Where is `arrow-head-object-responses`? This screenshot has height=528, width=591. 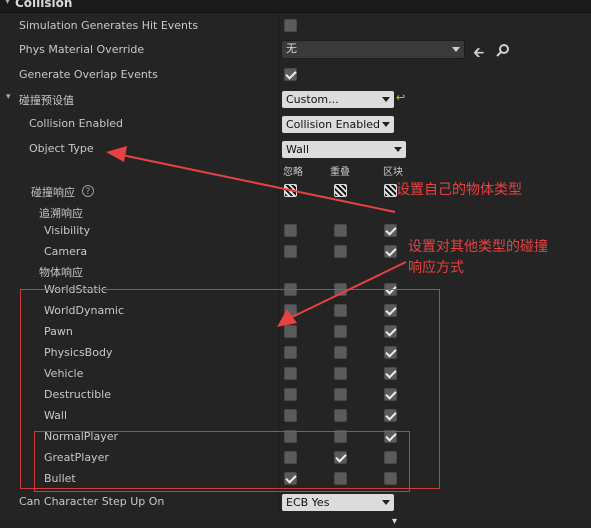
arrow-head-object-responses is located at coordinates (287, 318).